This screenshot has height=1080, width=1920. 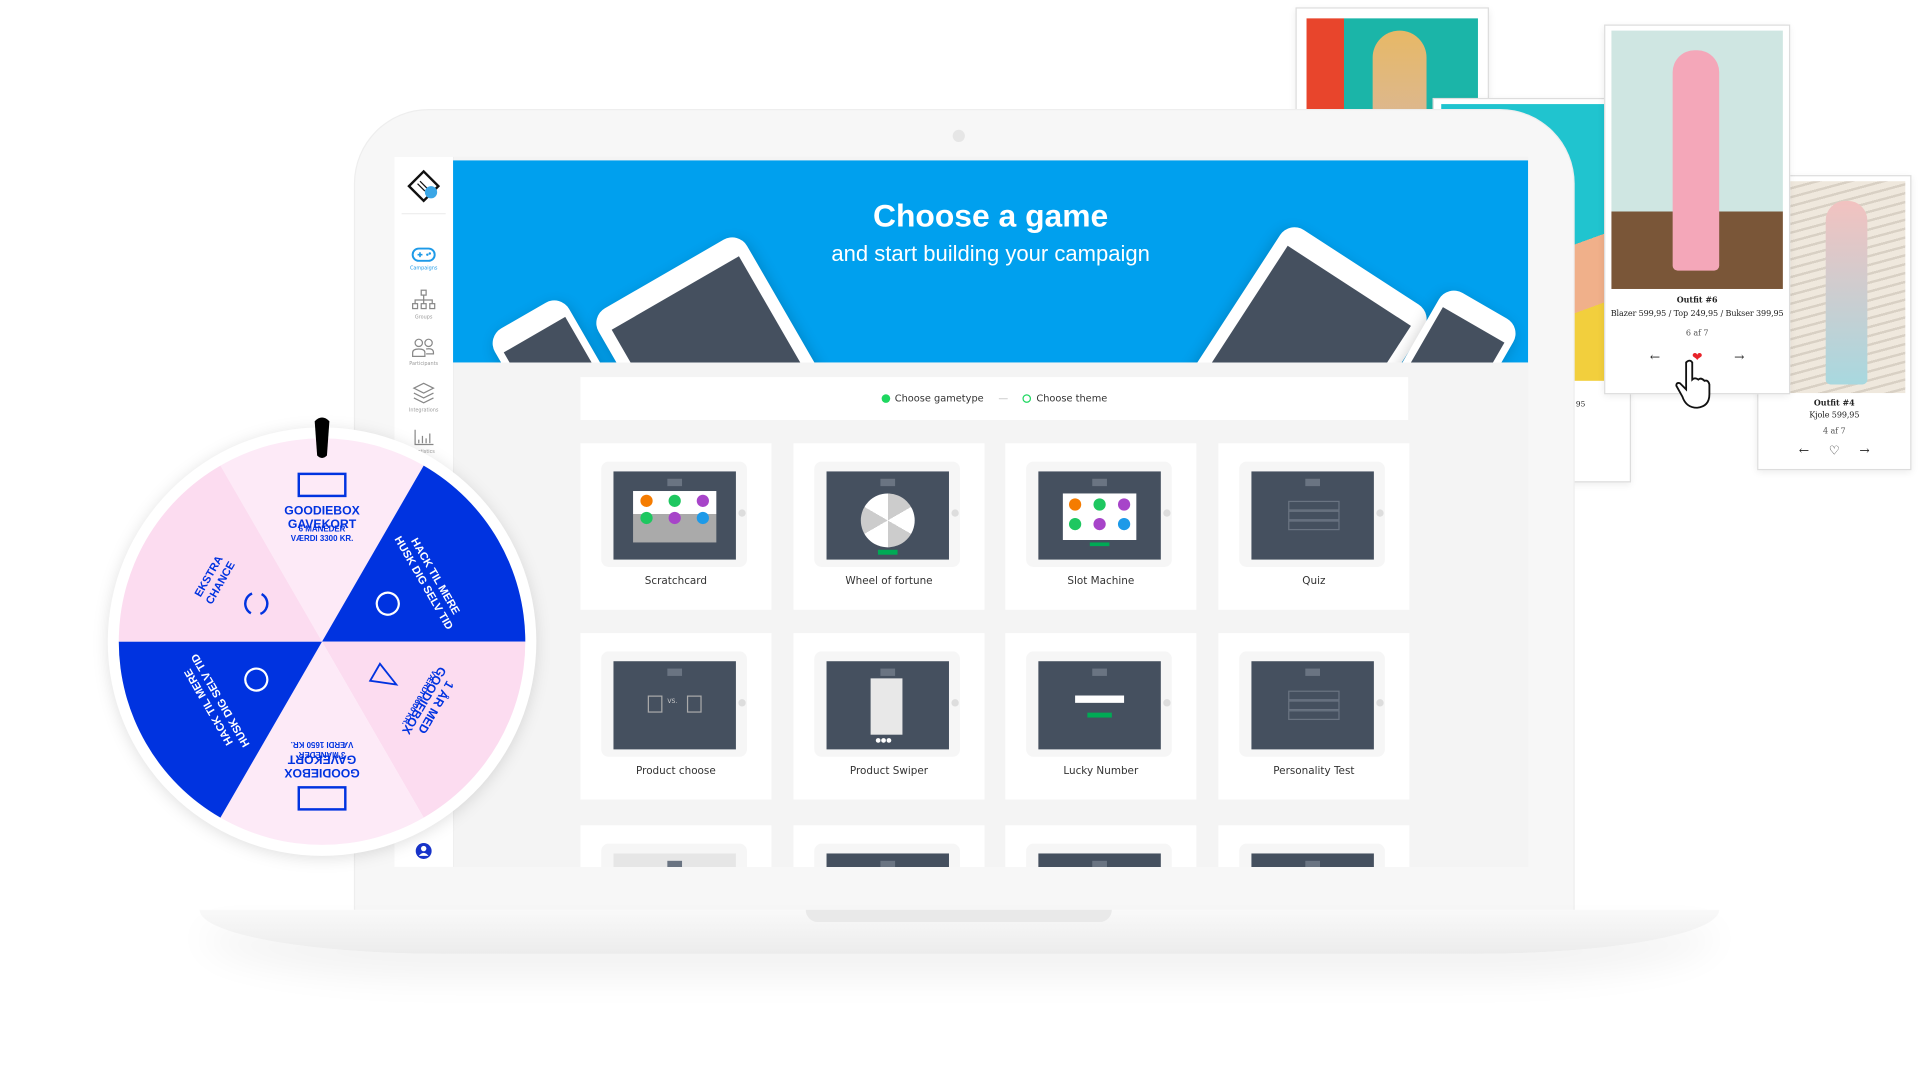 What do you see at coordinates (958, 136) in the screenshot?
I see `camera-dot` at bounding box center [958, 136].